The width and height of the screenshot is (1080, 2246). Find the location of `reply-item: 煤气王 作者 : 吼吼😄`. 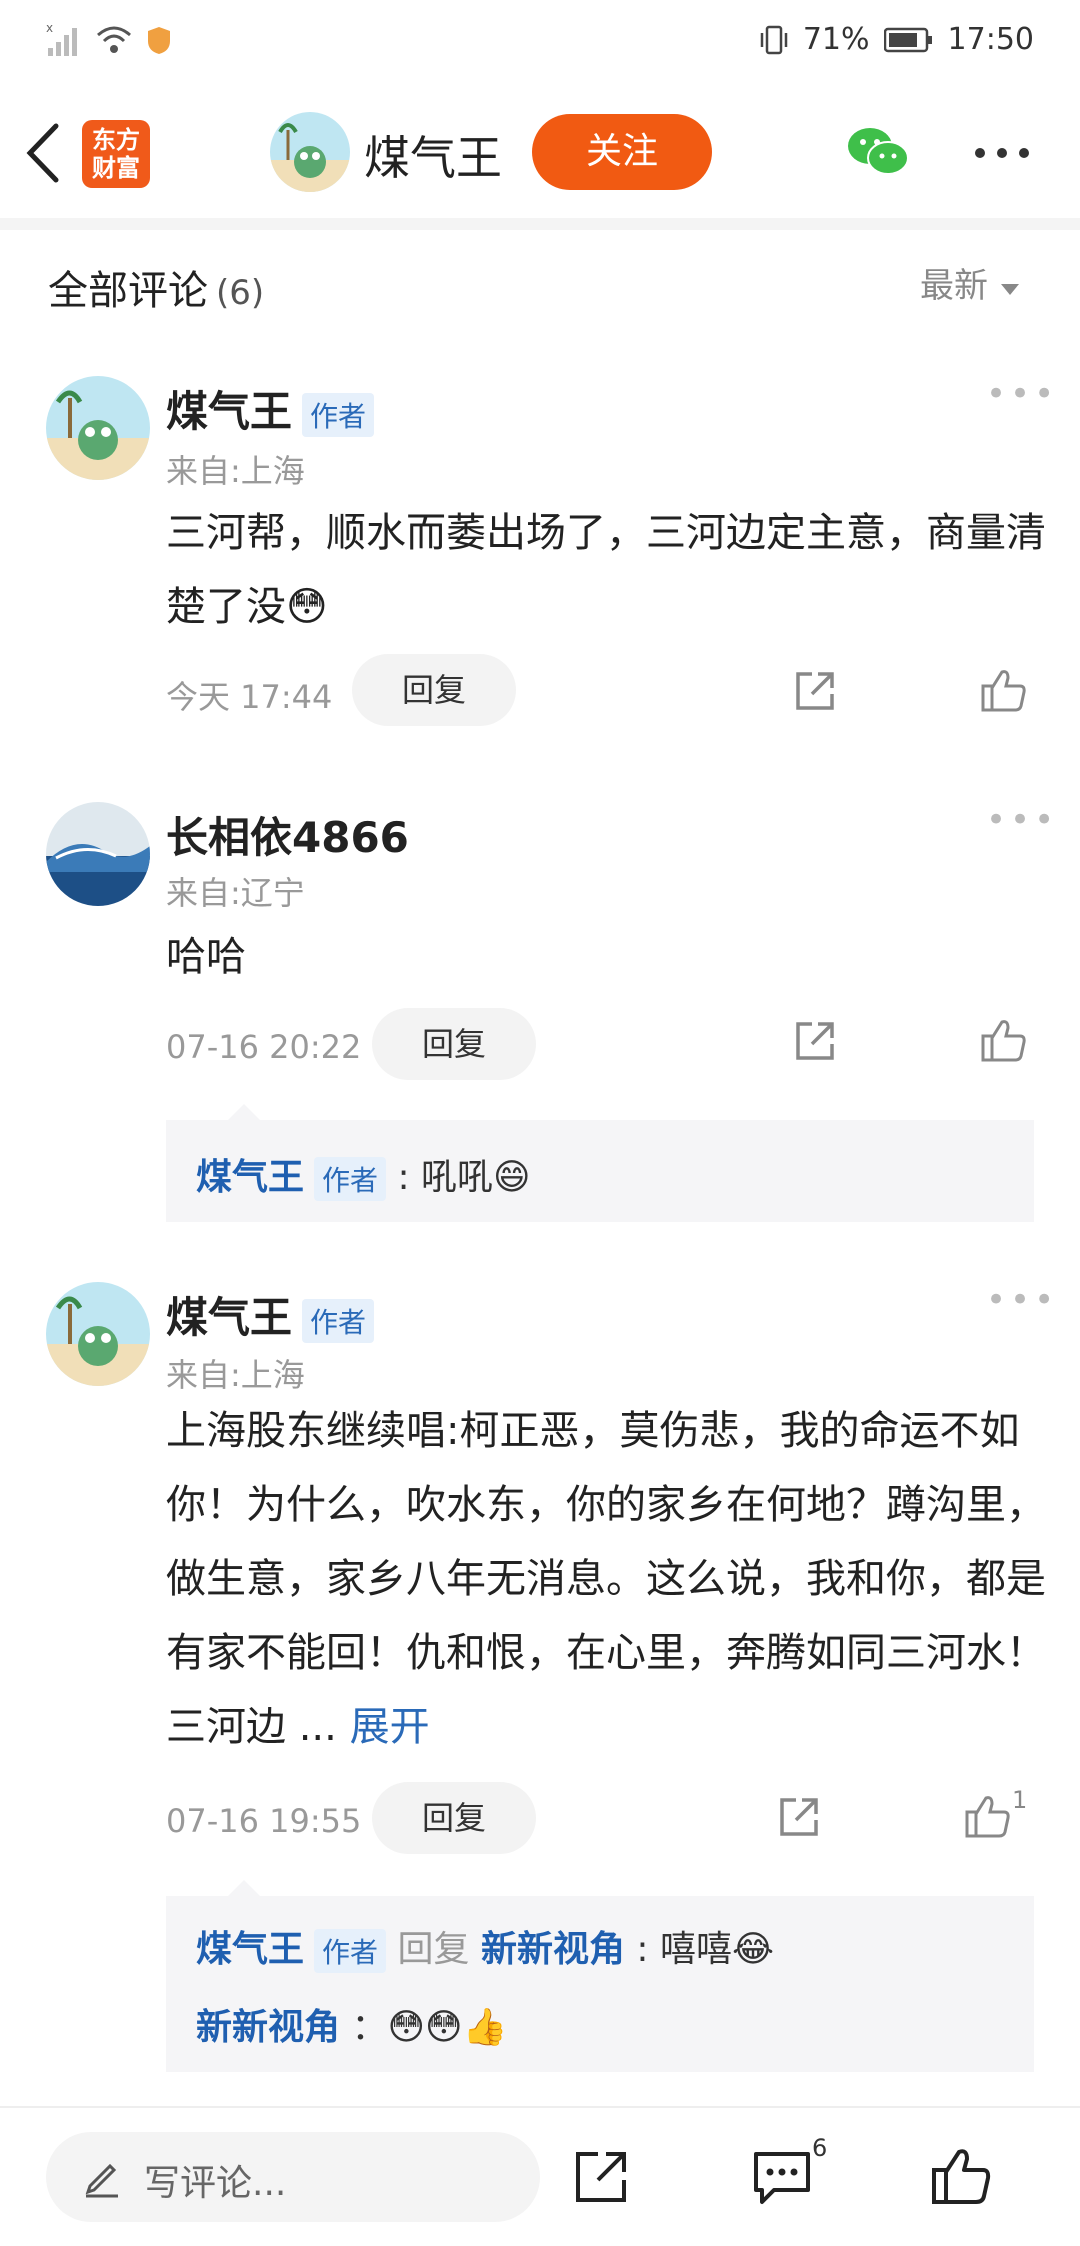

reply-item: 煤气王 作者 : 吼吼😄 is located at coordinates (363, 1174).